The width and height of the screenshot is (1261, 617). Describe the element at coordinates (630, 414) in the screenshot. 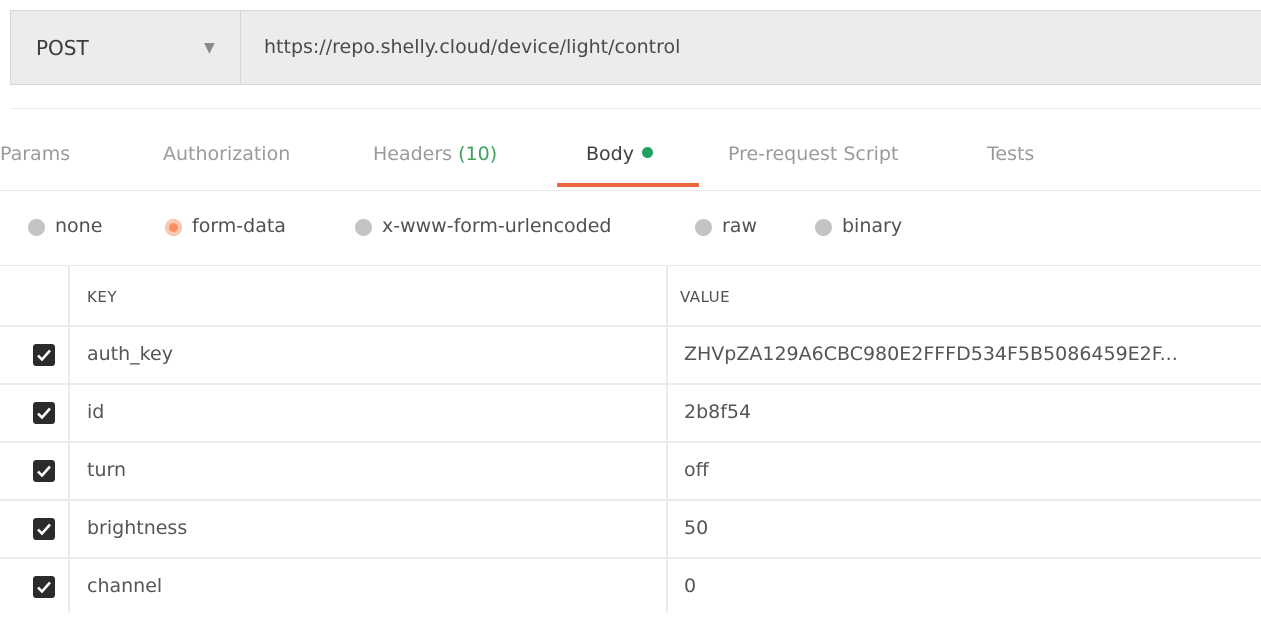

I see `table-row: id 2b8f54` at that location.